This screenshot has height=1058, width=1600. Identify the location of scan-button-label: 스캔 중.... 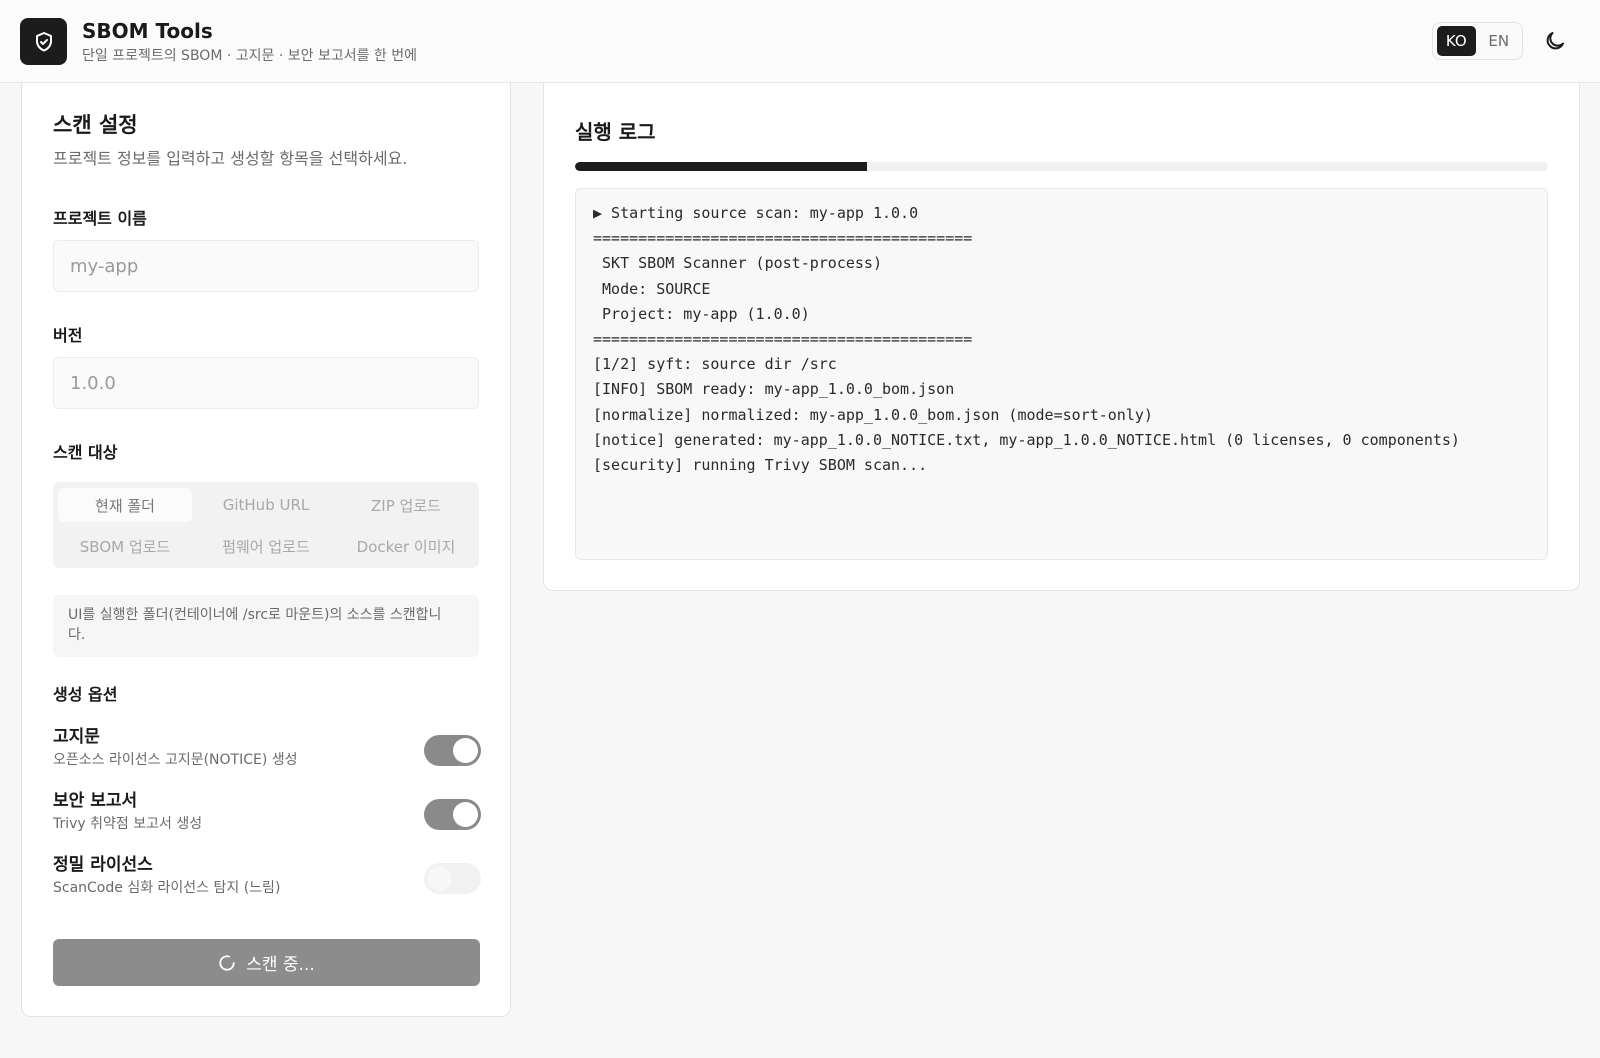
(280, 965).